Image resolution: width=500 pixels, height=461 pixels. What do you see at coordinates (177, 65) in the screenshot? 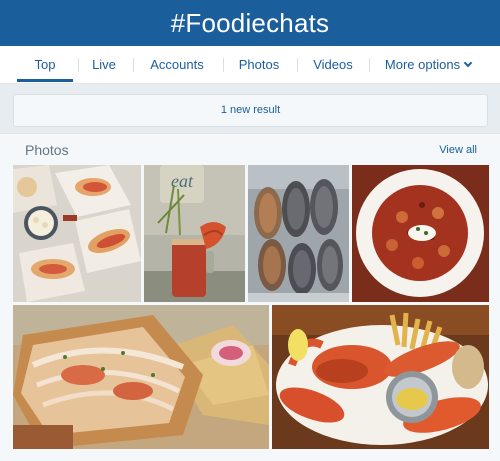
I see `tab-accounts: Accounts` at bounding box center [177, 65].